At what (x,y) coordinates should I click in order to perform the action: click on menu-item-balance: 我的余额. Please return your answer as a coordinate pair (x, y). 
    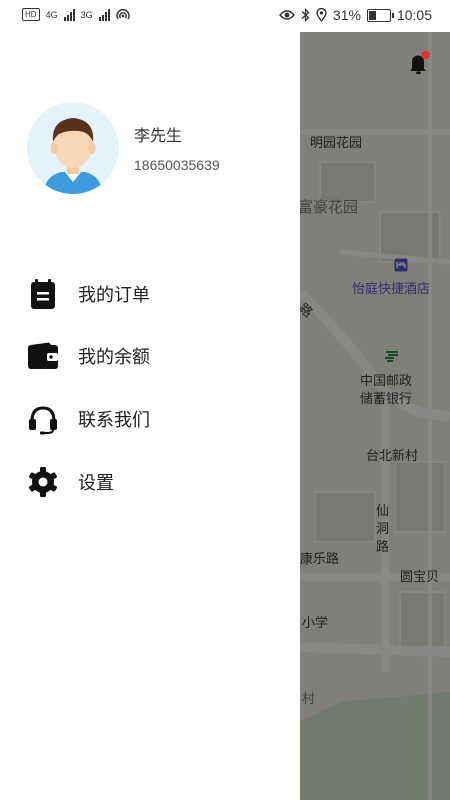
    Looking at the image, I should click on (88, 356).